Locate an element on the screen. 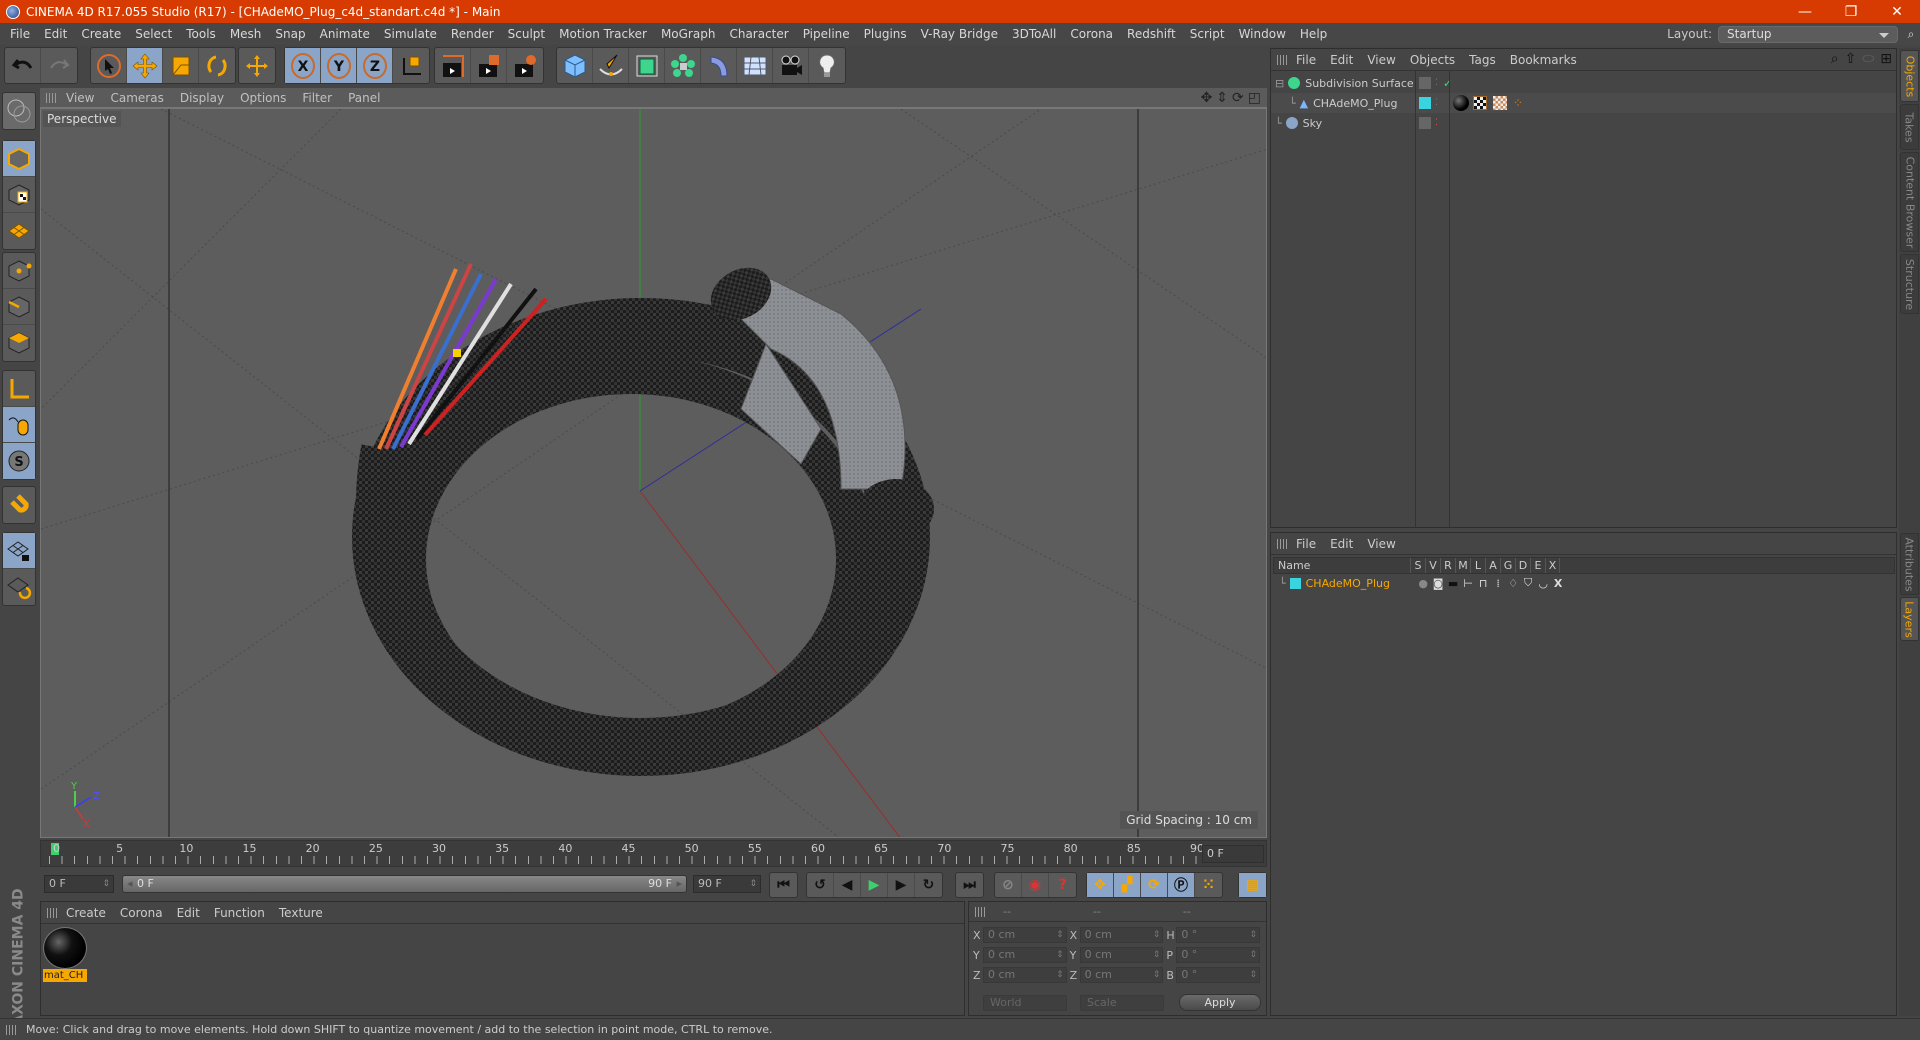 This screenshot has width=1920, height=1040. transform-mode-dropdown: Scale is located at coordinates (1122, 1003).